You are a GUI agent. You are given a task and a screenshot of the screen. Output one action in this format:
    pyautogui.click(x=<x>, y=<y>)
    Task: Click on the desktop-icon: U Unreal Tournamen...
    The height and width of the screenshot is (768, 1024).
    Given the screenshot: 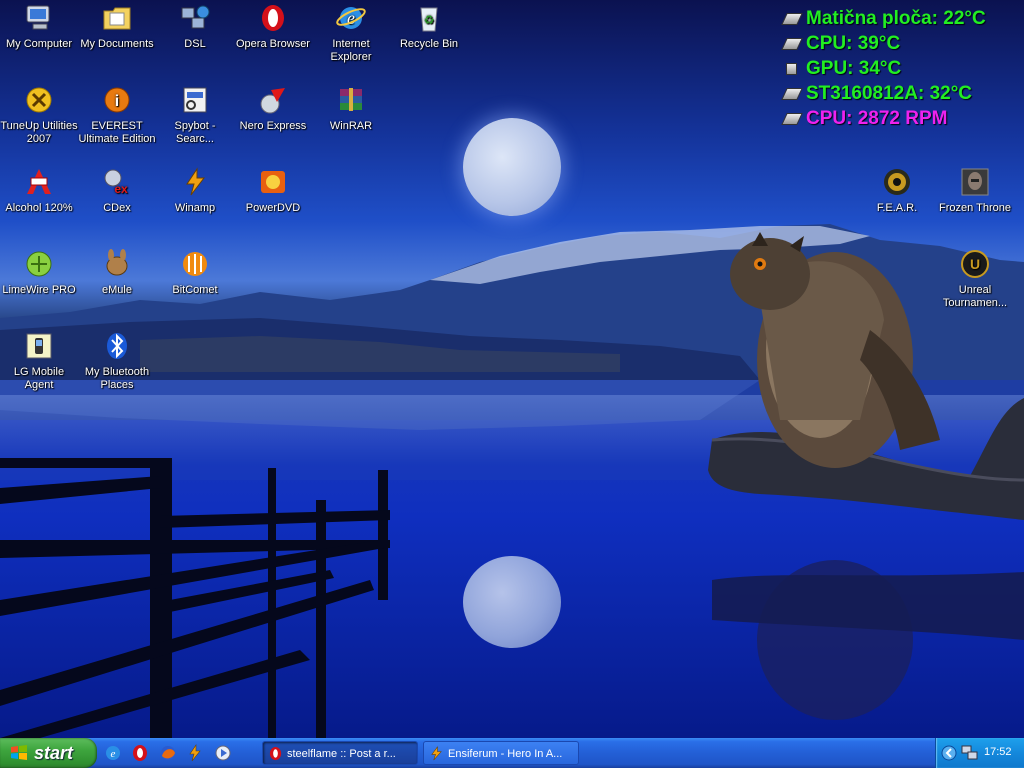 What is the action you would take?
    pyautogui.click(x=975, y=279)
    